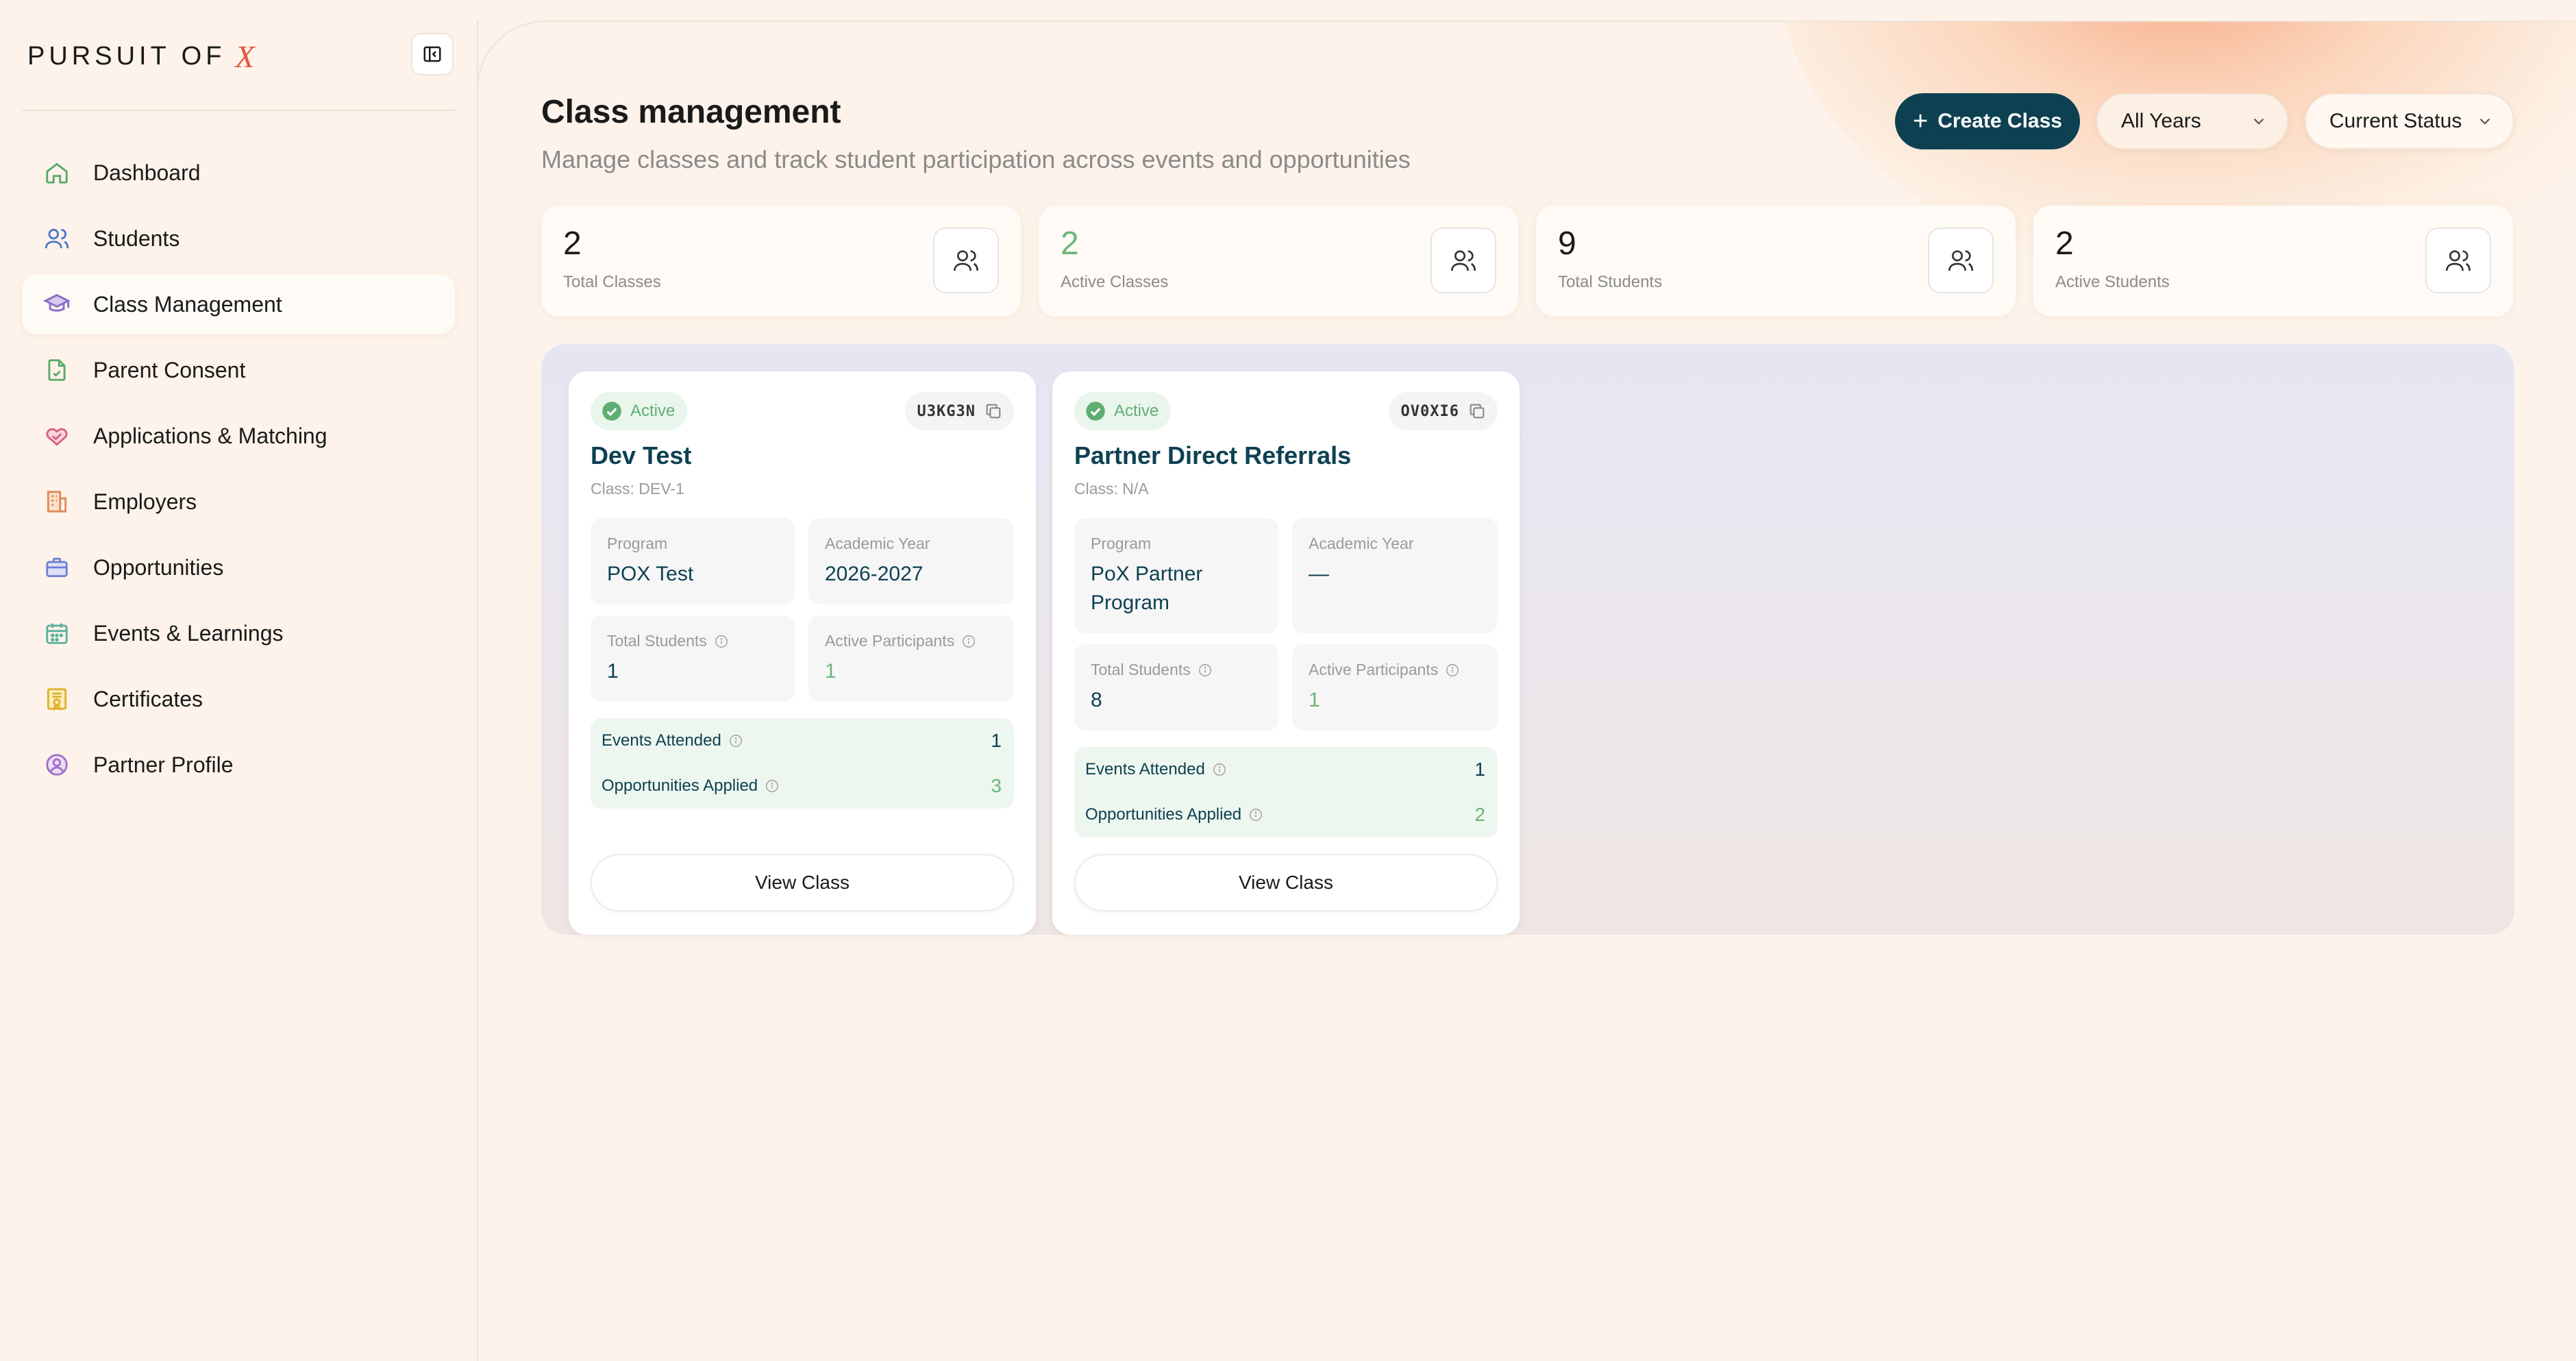 The width and height of the screenshot is (2576, 1361). I want to click on sidebar-item-employers: Employers, so click(238, 501).